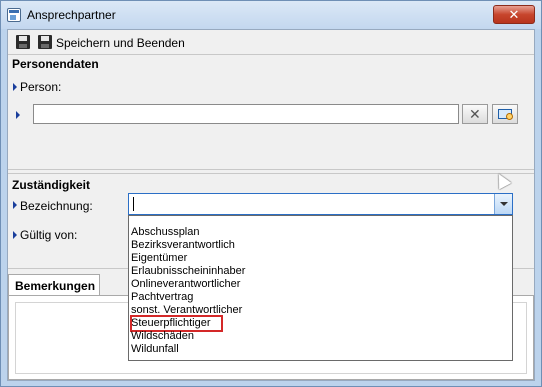 The height and width of the screenshot is (387, 542). Describe the element at coordinates (188, 271) in the screenshot. I see `dropdown-item-erlaubnisscheininhaber: Erlaubnisscheininhaber` at that location.